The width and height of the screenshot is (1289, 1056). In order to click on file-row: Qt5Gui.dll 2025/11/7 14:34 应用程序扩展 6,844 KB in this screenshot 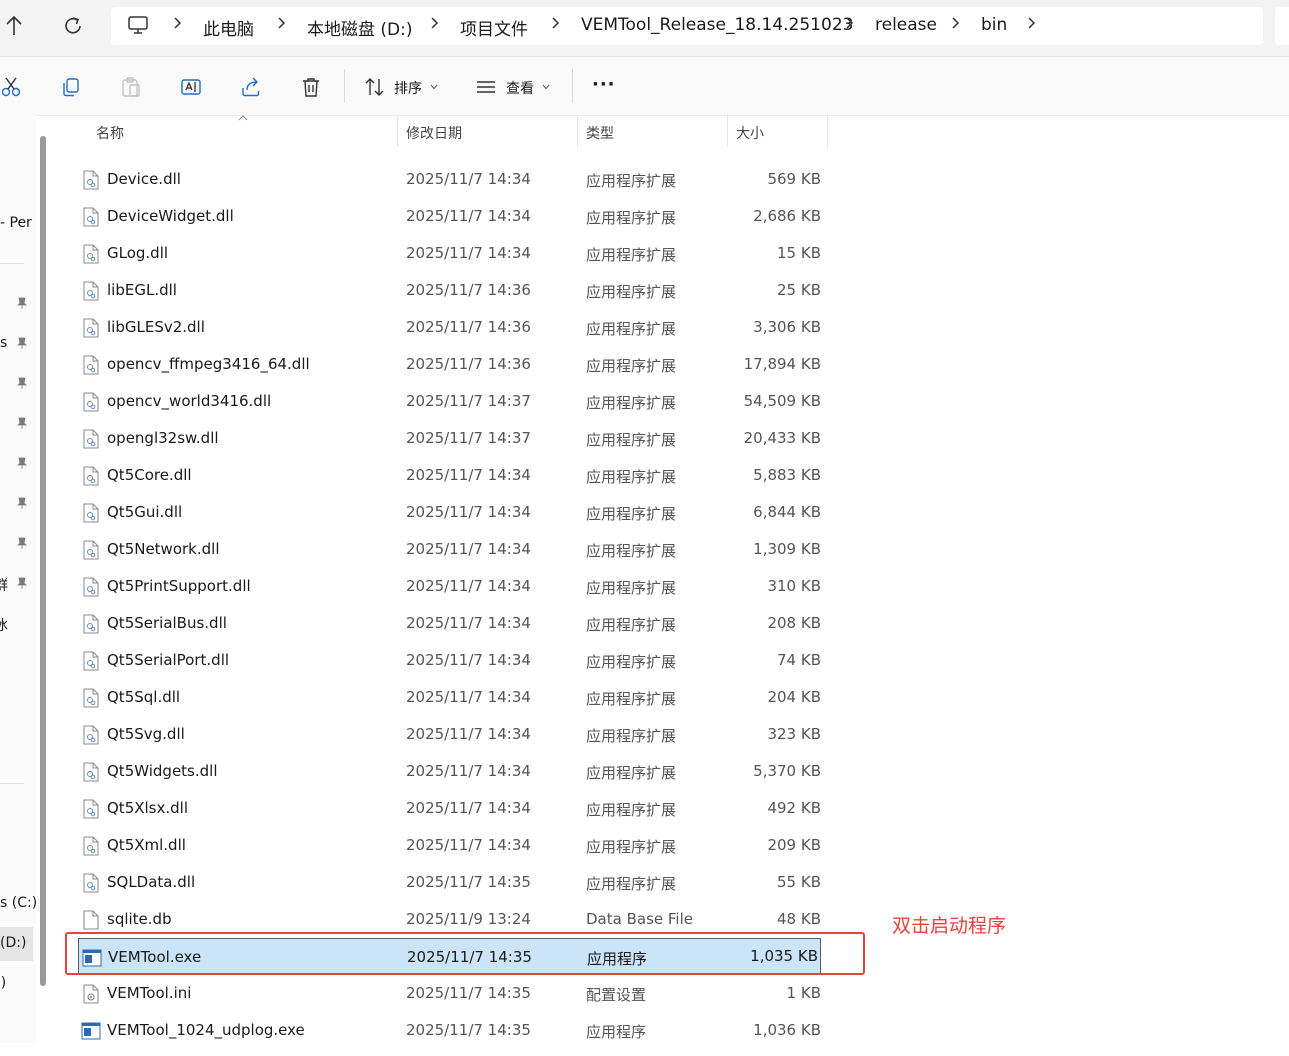, I will do `click(449, 512)`.